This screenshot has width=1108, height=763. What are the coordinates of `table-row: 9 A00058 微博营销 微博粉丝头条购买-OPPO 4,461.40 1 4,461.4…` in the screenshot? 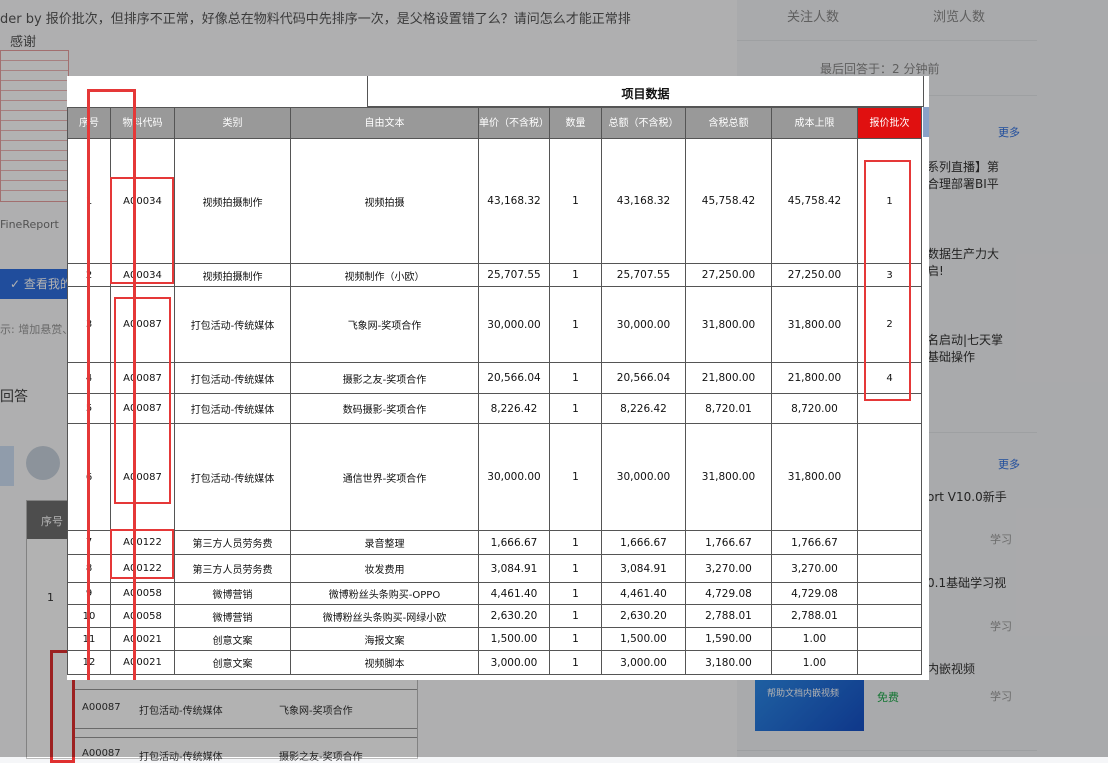 It's located at (494, 593).